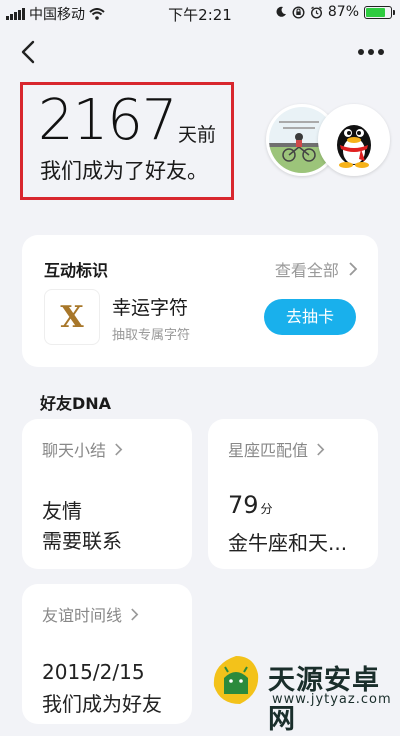  Describe the element at coordinates (82, 615) in the screenshot. I see `timeline-label: 友谊时间线` at that location.